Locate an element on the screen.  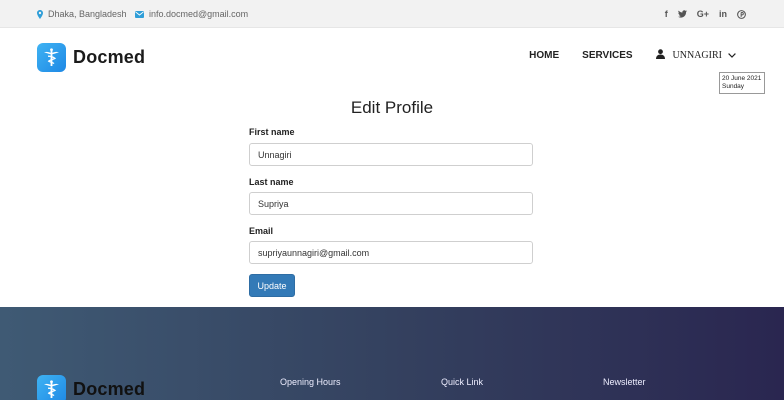
date-tooltip: 20 June 2021 Sunday is located at coordinates (742, 83).